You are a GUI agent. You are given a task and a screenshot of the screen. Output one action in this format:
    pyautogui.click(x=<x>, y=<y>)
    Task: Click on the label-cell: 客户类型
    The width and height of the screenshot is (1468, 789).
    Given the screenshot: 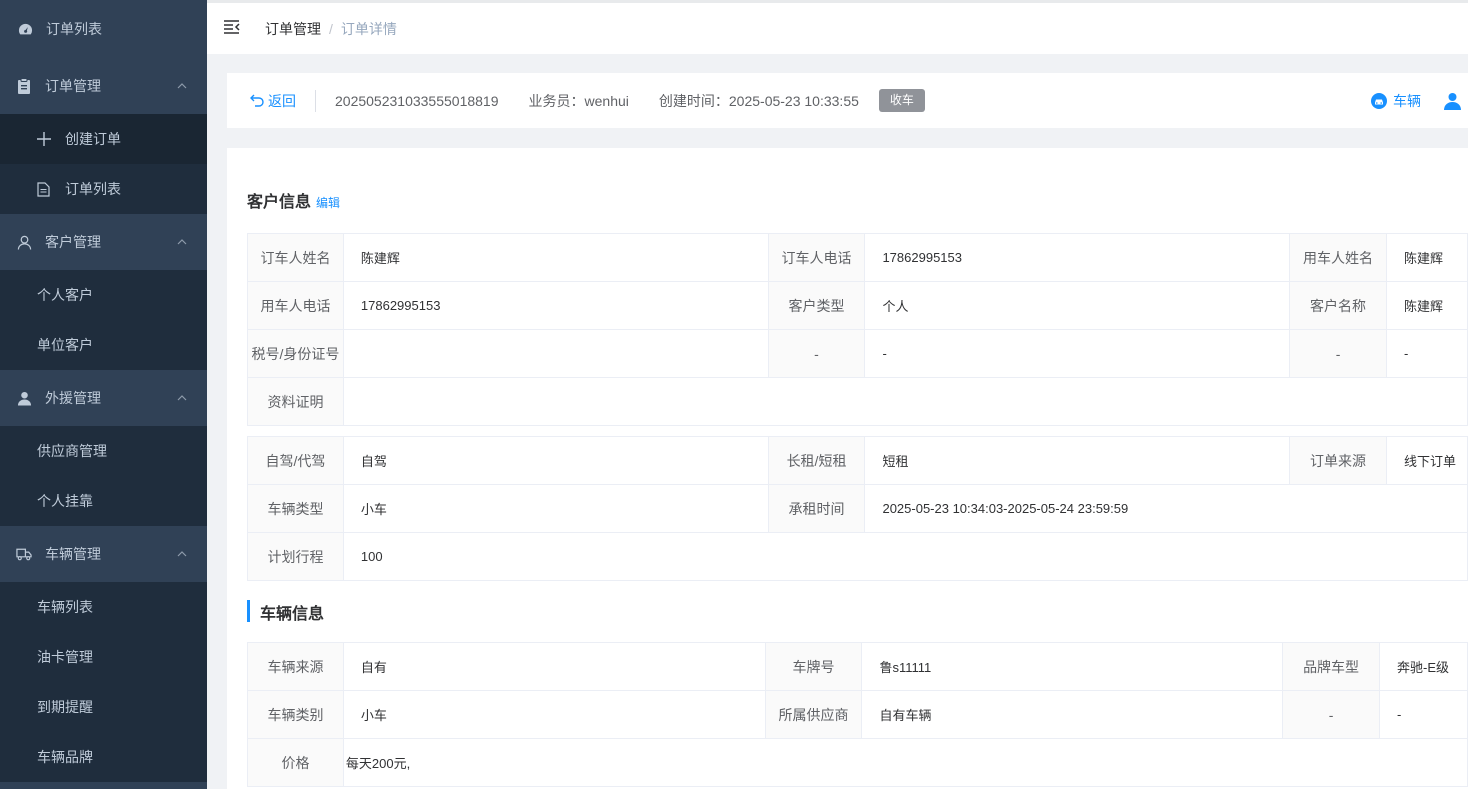 What is the action you would take?
    pyautogui.click(x=816, y=305)
    